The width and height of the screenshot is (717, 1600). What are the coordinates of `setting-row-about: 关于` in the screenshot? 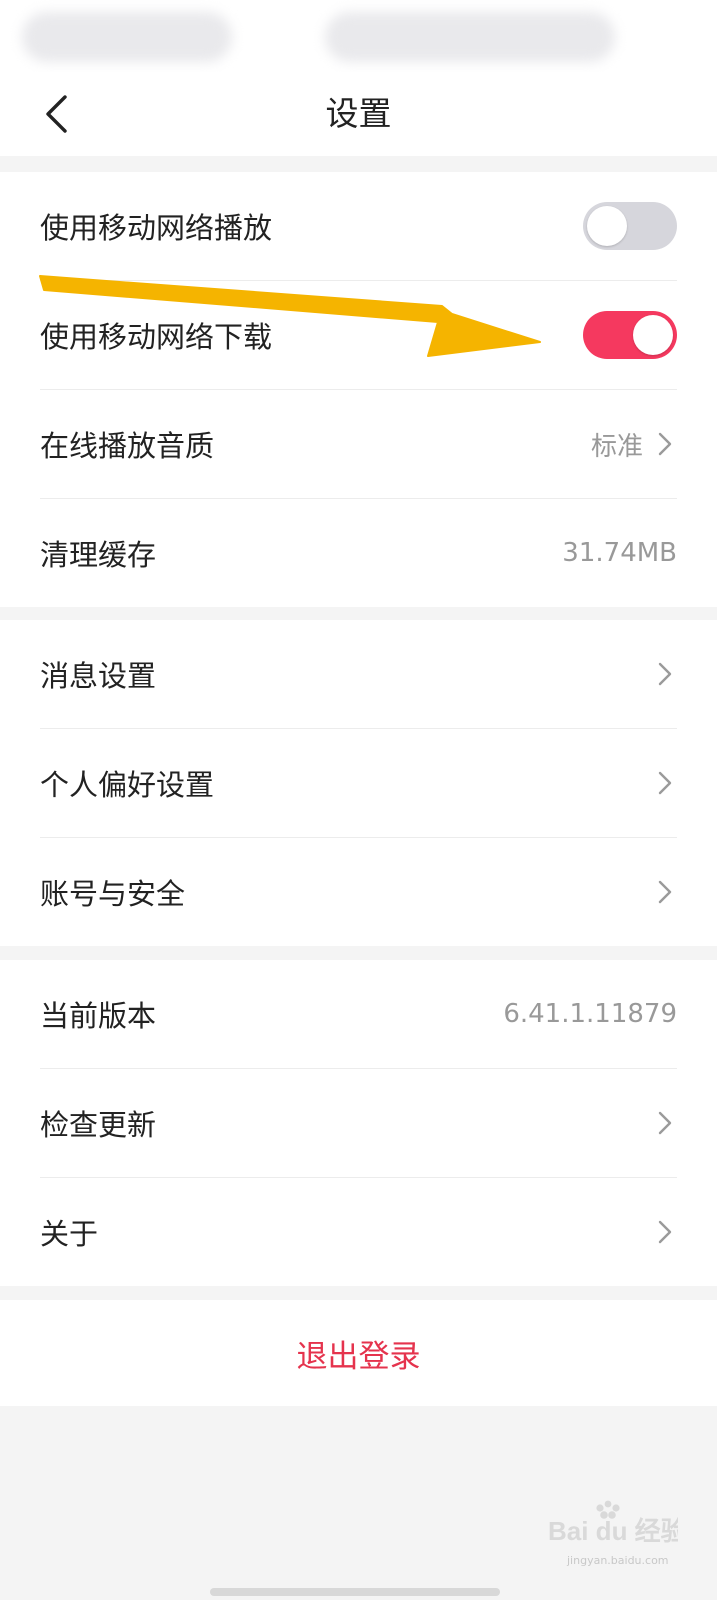 It's located at (358, 1232).